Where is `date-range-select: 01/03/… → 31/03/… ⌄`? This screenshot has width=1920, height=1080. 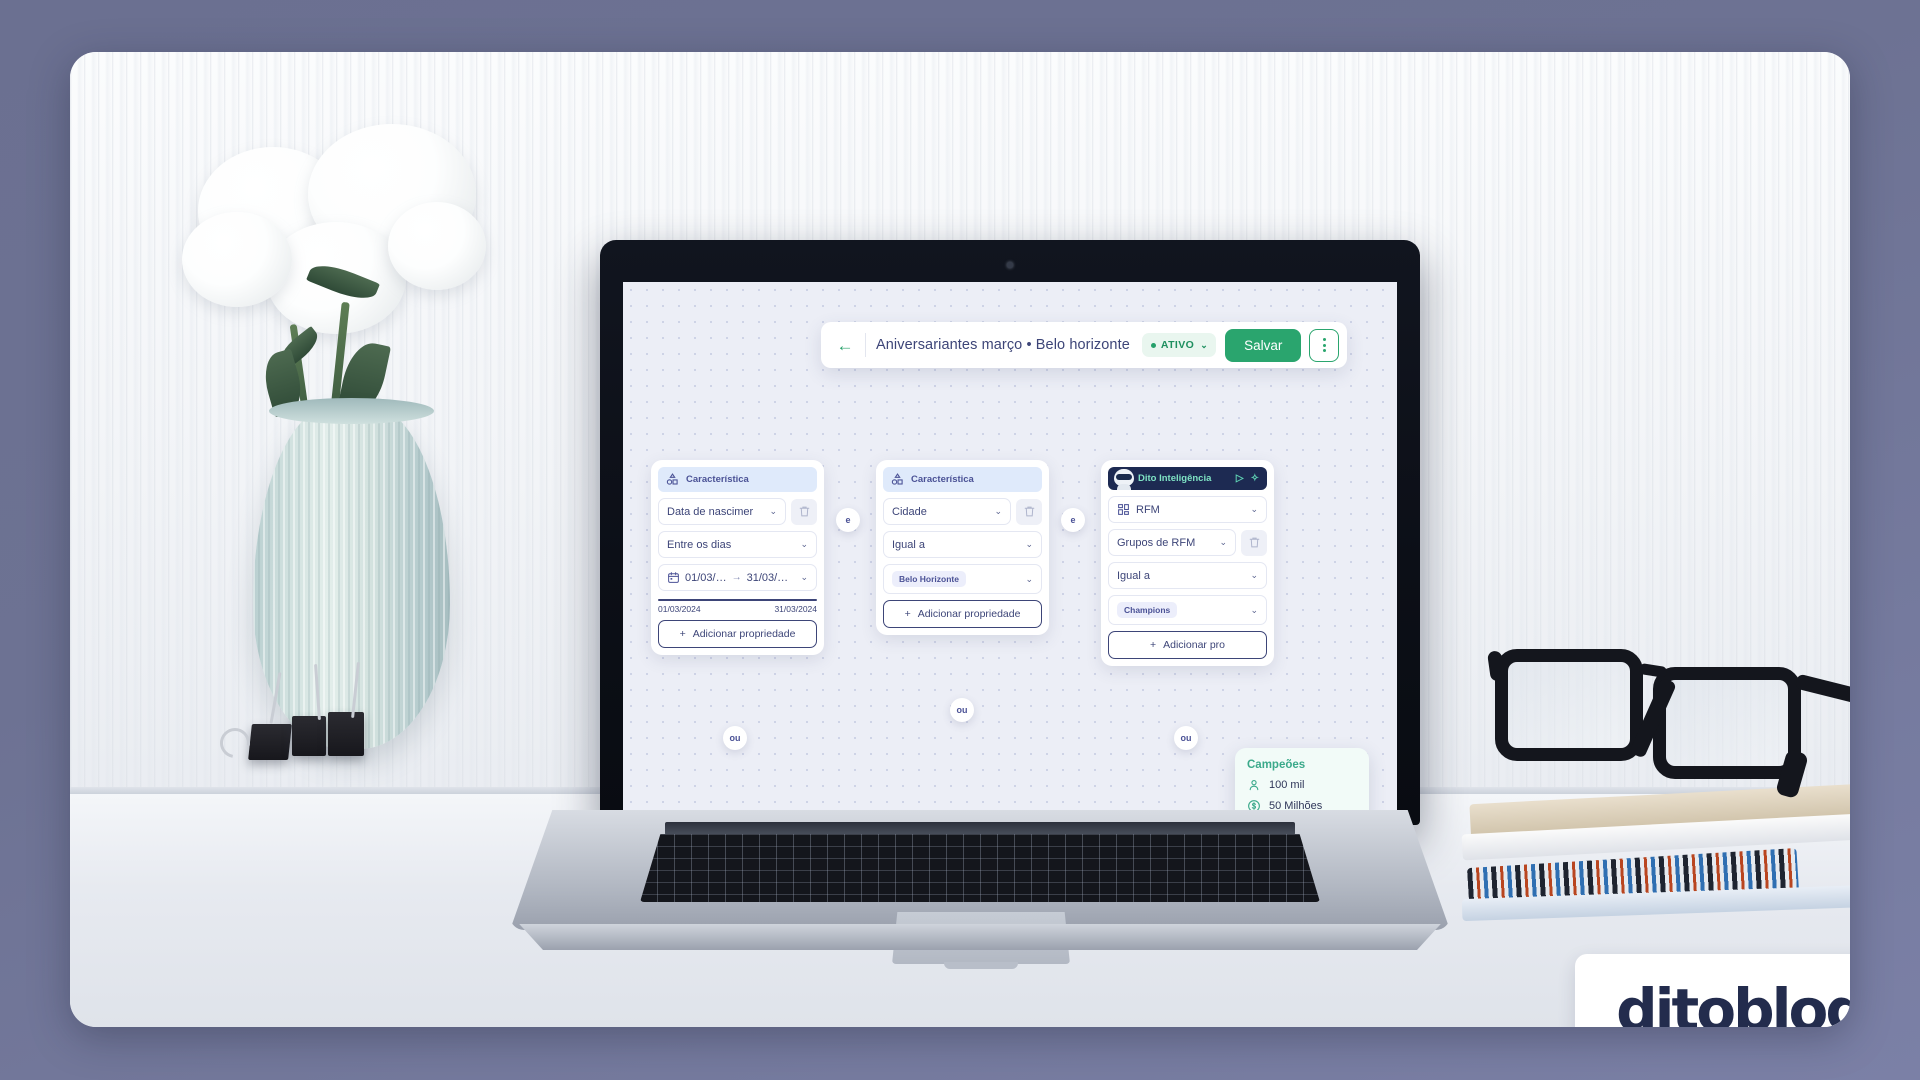
date-range-select: 01/03/… → 31/03/… ⌄ is located at coordinates (737, 577).